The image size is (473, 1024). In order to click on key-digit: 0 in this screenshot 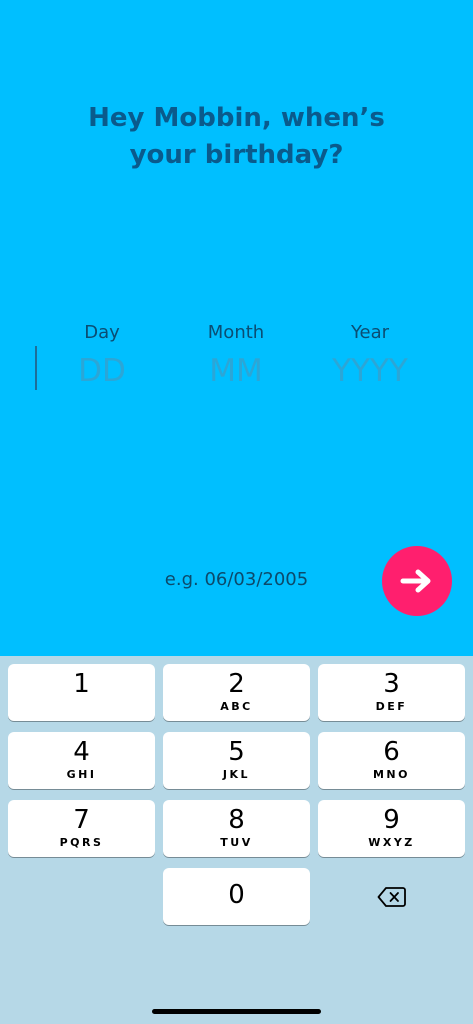, I will do `click(236, 895)`.